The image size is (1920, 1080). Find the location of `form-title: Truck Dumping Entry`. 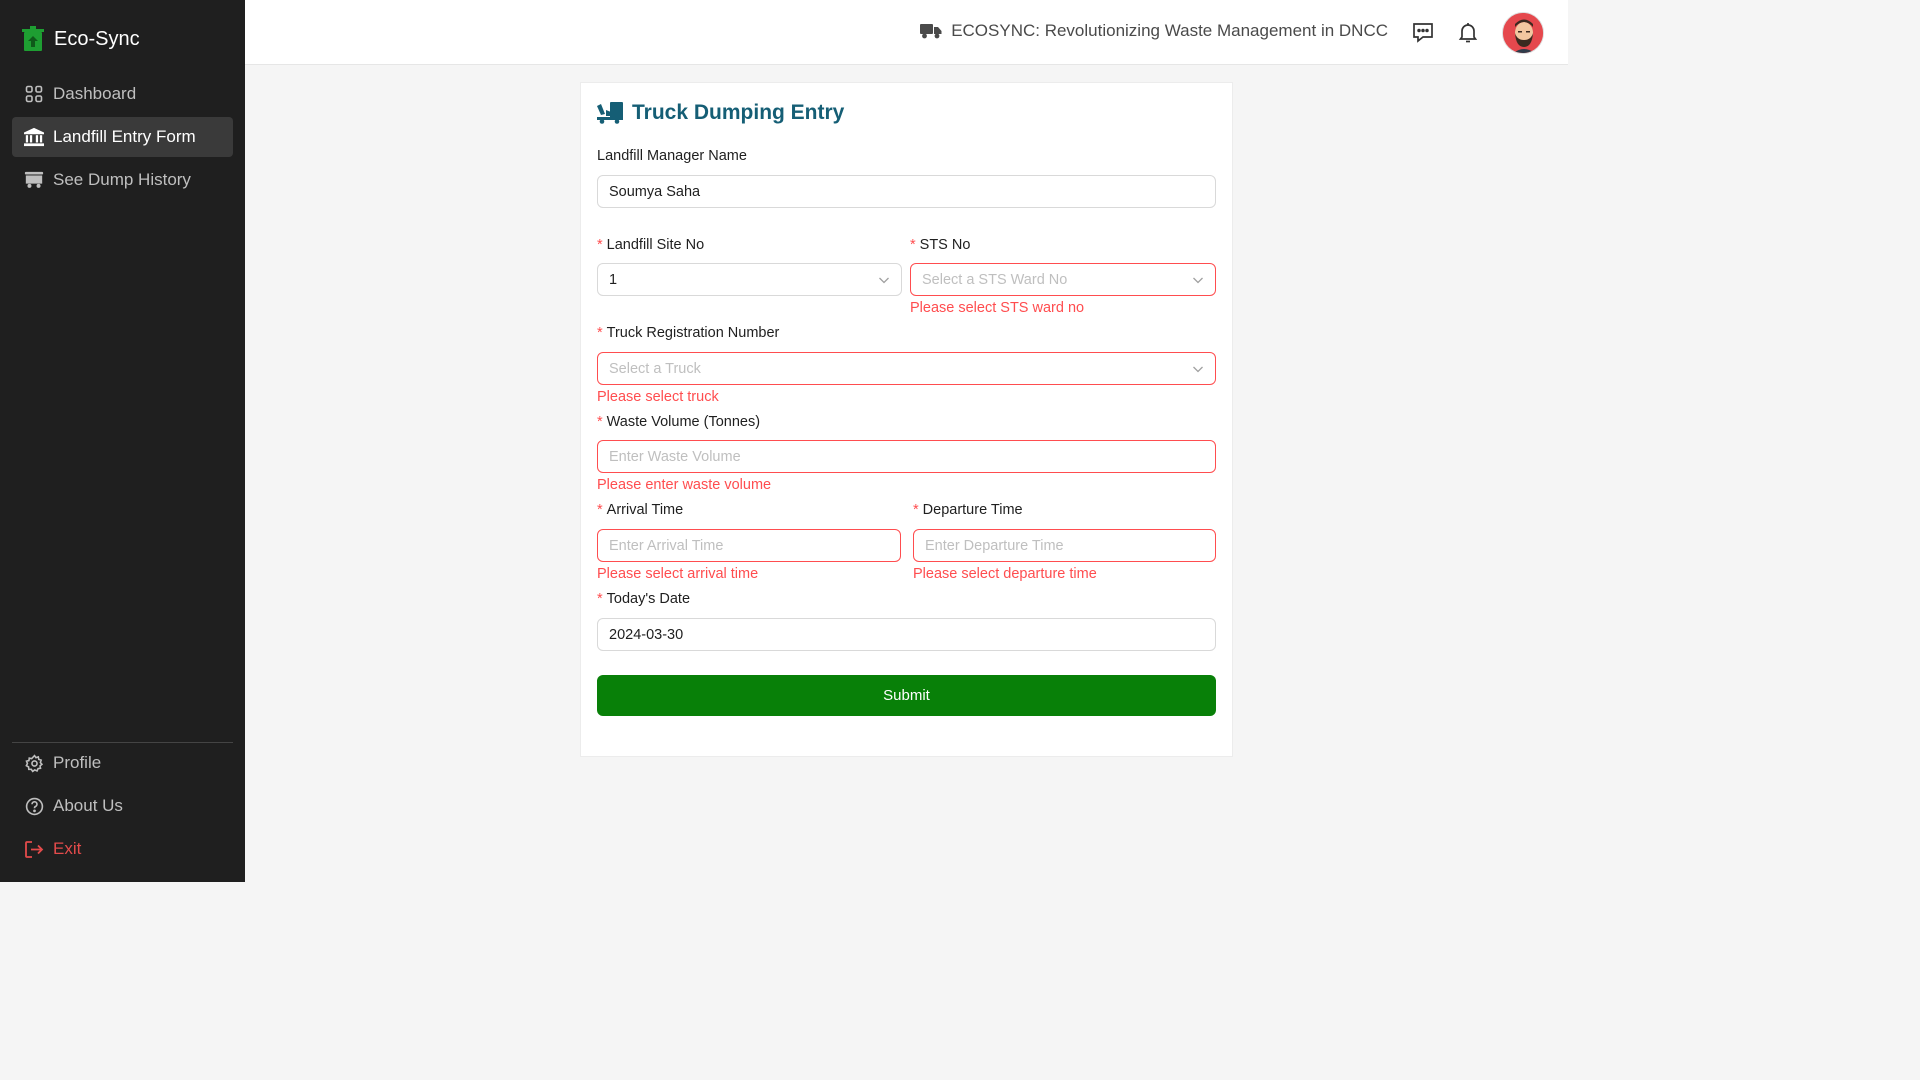

form-title: Truck Dumping Entry is located at coordinates (720, 113).